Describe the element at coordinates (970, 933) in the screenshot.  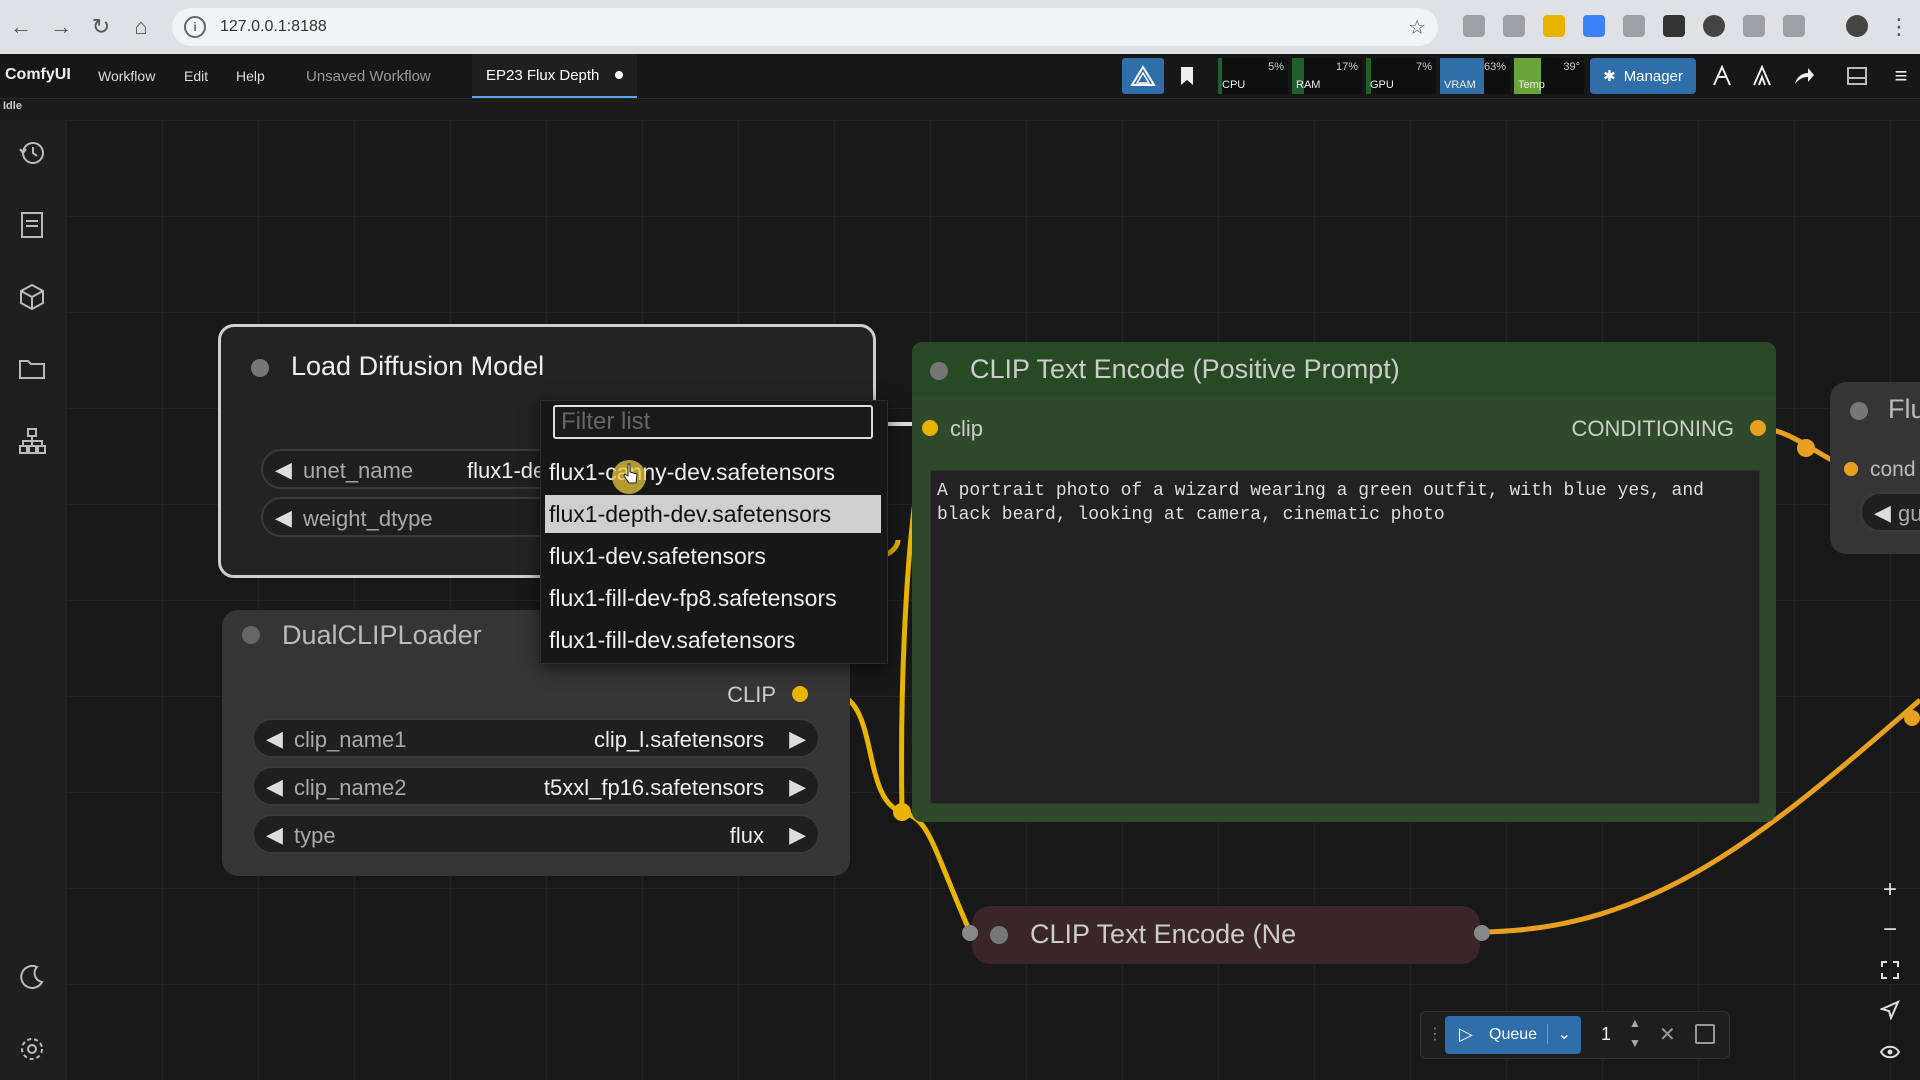
I see `input-socket` at that location.